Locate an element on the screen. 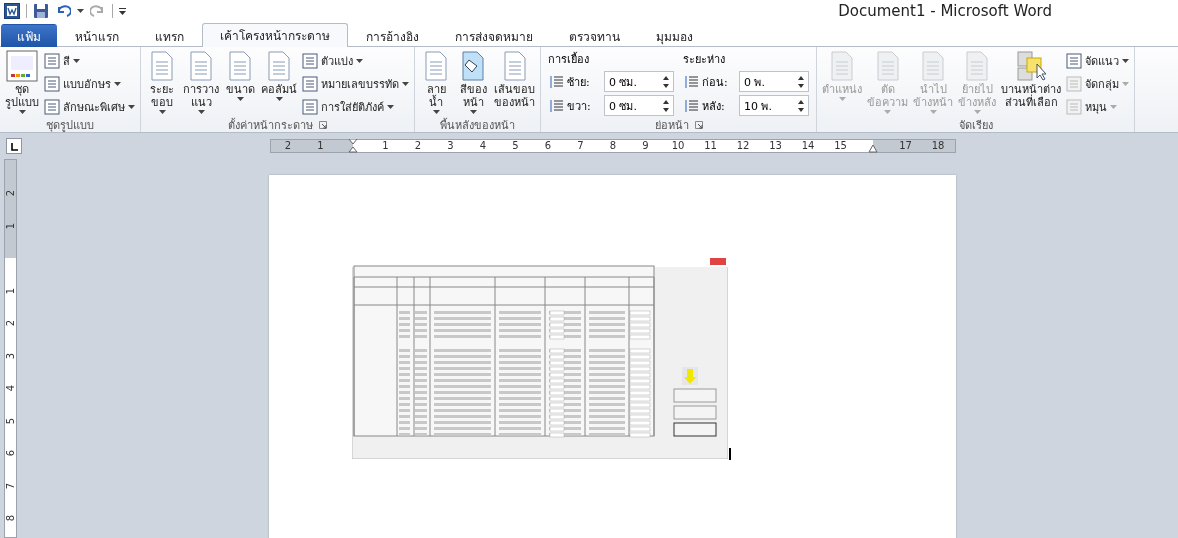 This screenshot has height=538, width=1178. ribbon-tab: การอ้างอิง is located at coordinates (392, 35).